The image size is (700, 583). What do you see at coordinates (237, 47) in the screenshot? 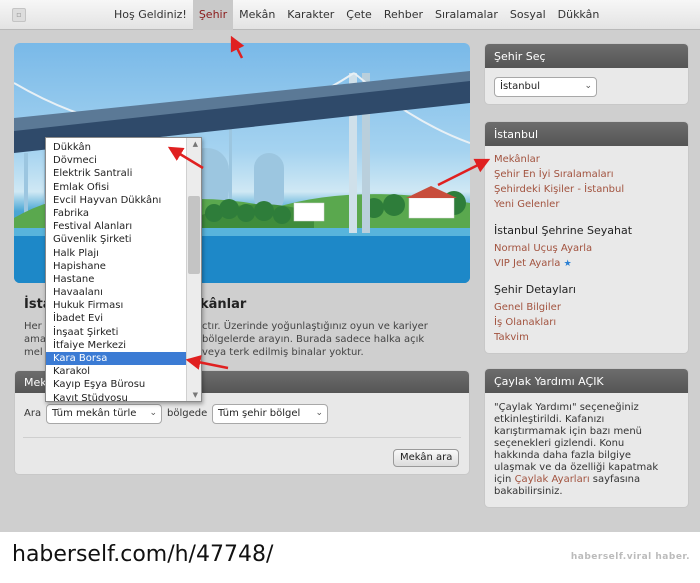
I see `arrow-to-city-tab` at bounding box center [237, 47].